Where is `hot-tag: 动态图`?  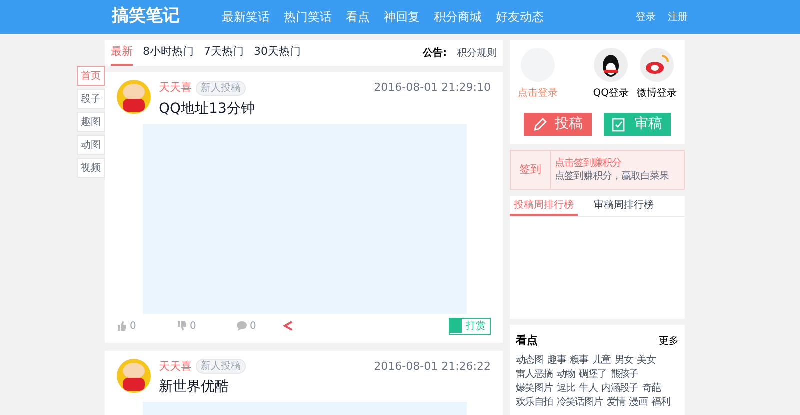 hot-tag: 动态图 is located at coordinates (530, 360).